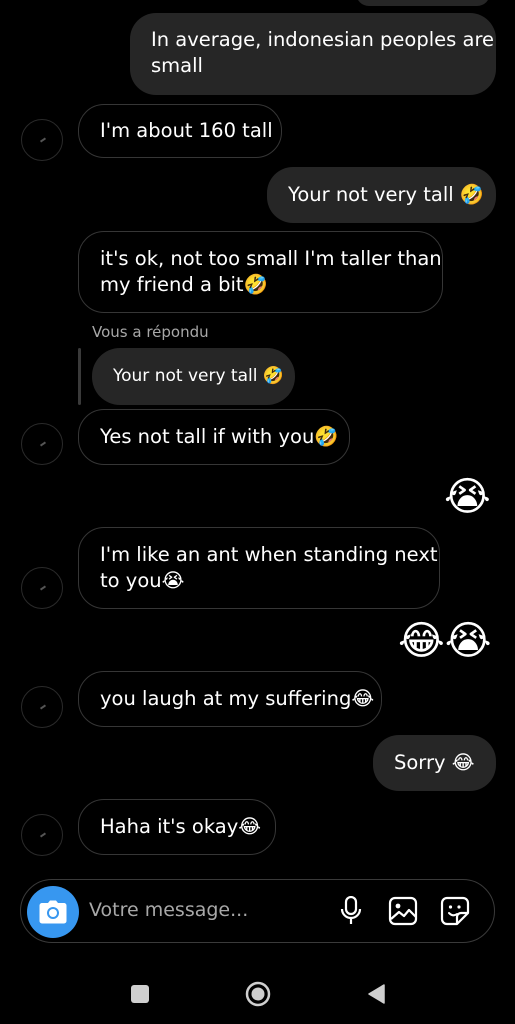 This screenshot has width=515, height=1024. Describe the element at coordinates (186, 130) in the screenshot. I see `message-text: I'm about 160 tall` at that location.